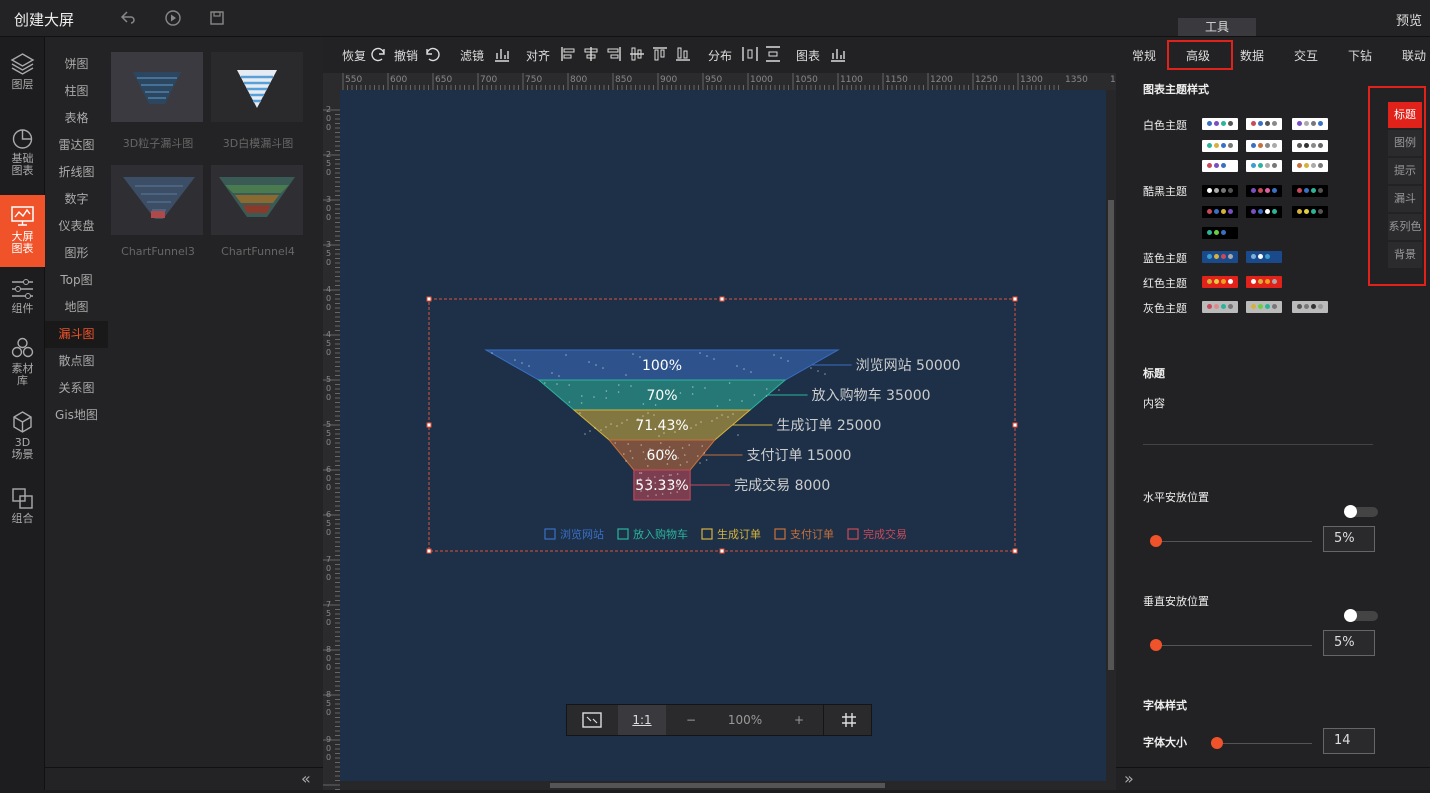  What do you see at coordinates (217, 19) in the screenshot?
I see `save-icon` at bounding box center [217, 19].